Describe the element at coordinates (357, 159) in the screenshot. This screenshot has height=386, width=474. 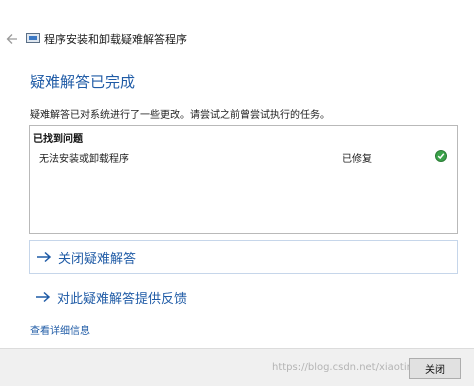
I see `problem-status: 已修复` at that location.